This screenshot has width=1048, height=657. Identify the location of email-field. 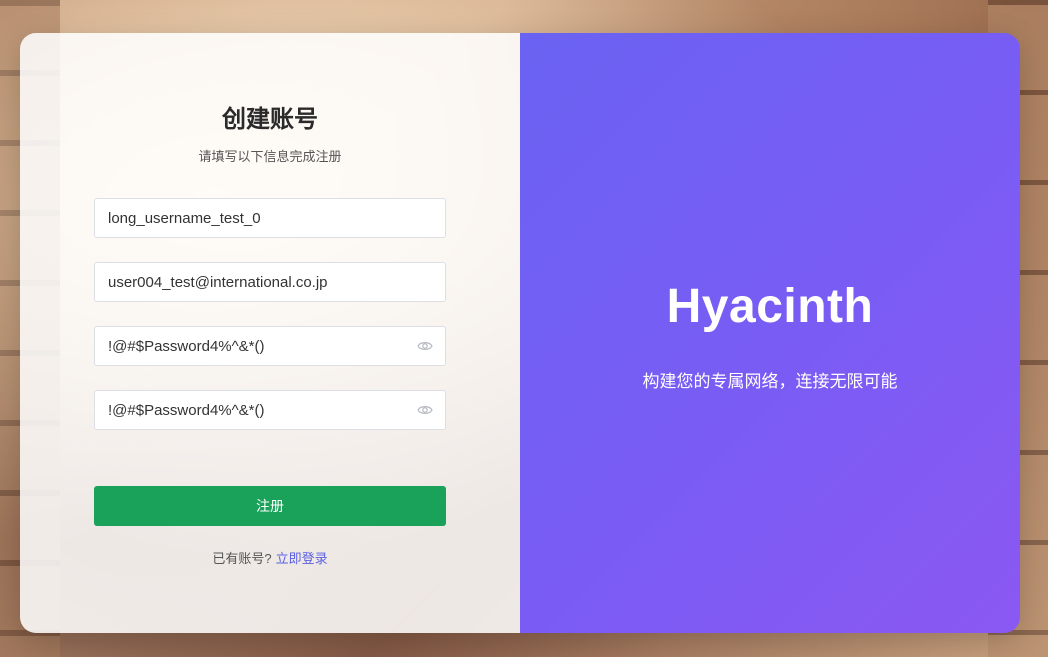
(270, 282).